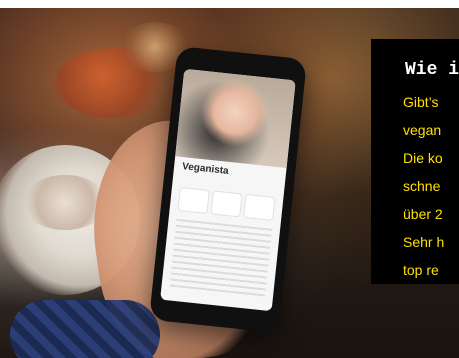  Describe the element at coordinates (424, 242) in the screenshot. I see `quote-line: Sehr h` at that location.